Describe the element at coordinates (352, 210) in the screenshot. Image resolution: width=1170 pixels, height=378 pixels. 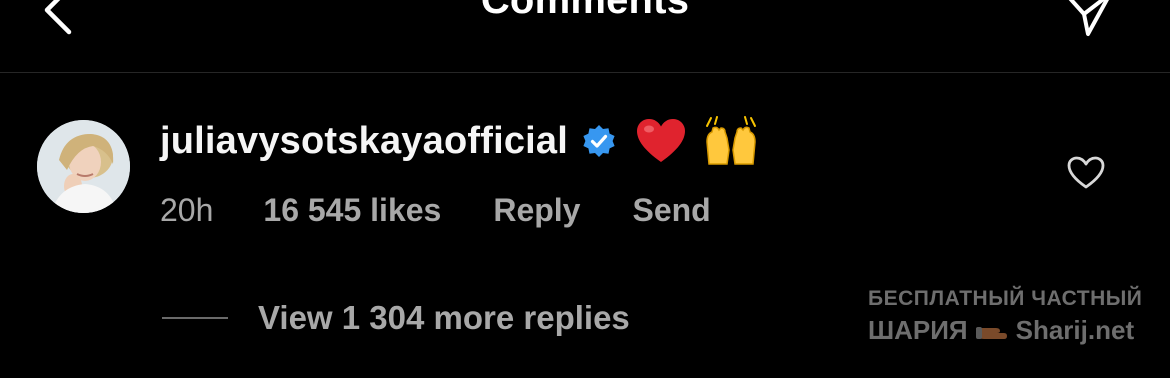
I see `likes-count: 16 545 likes` at that location.